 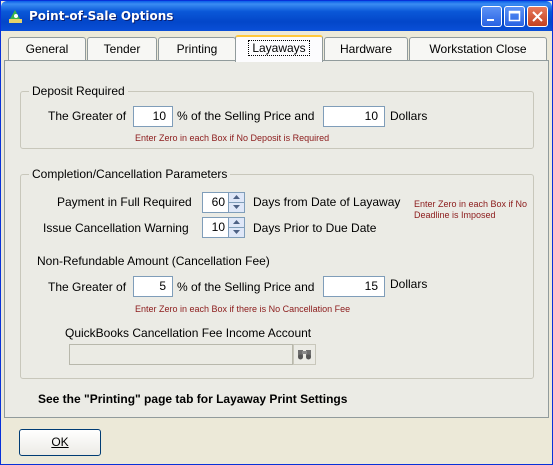 I want to click on qb-account-field, so click(x=181, y=354).